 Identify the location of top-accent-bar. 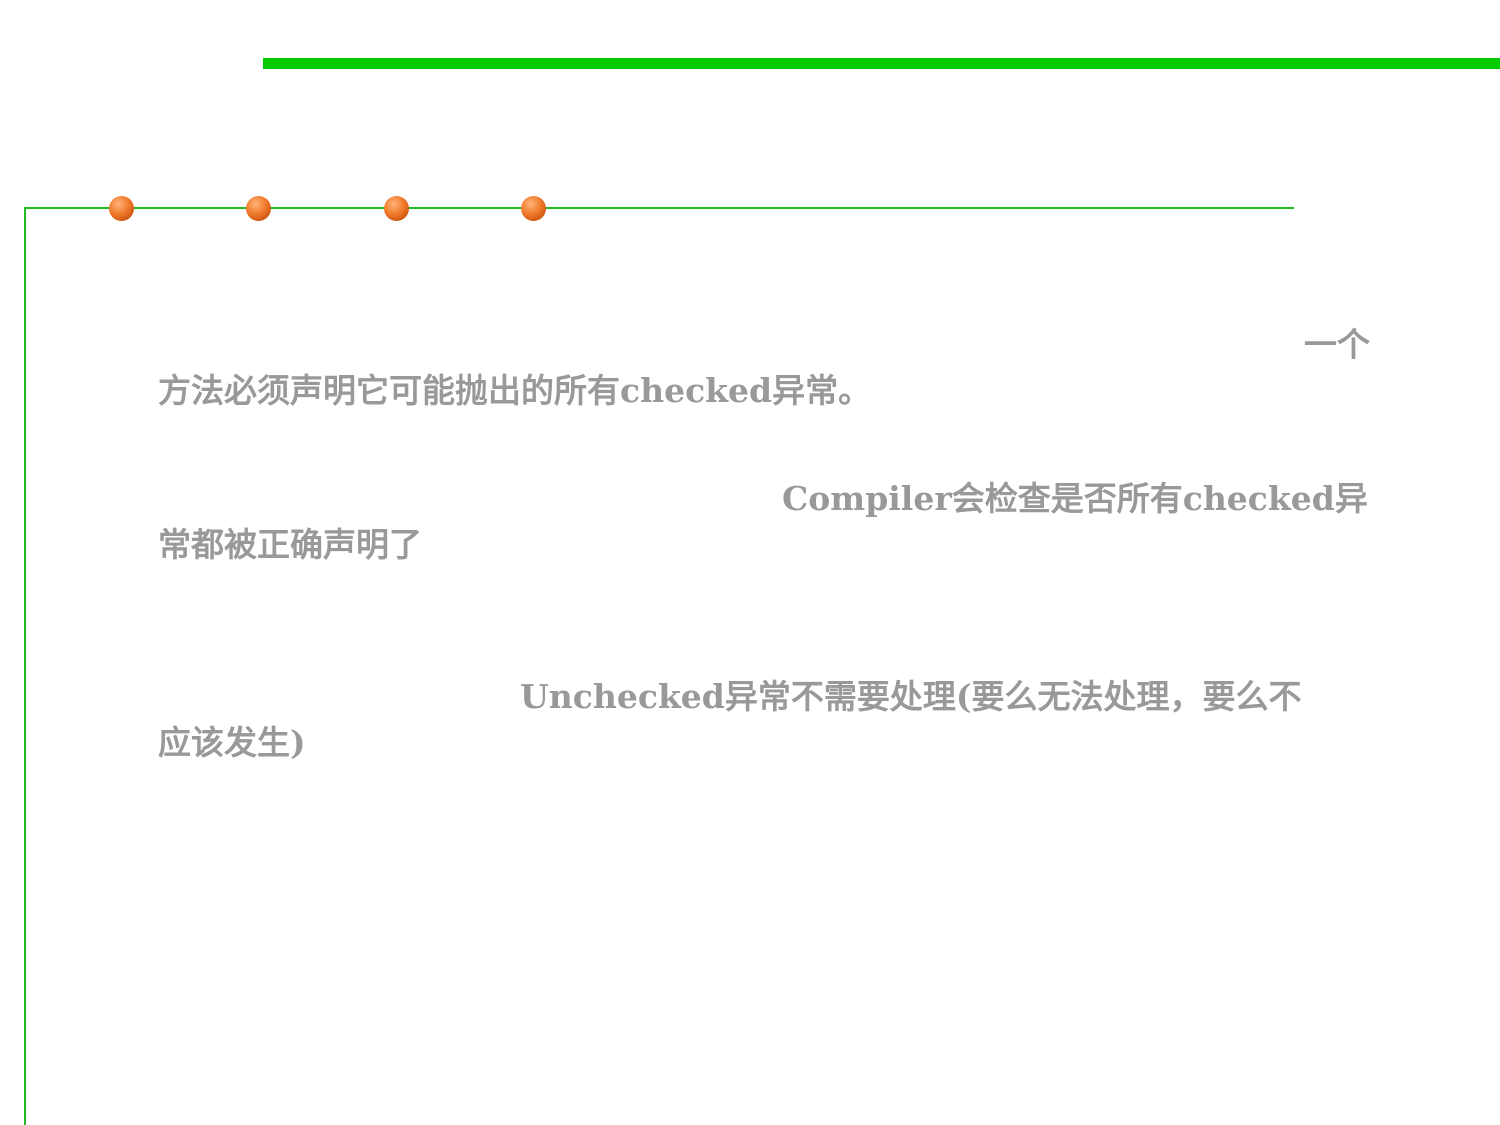
(881, 63).